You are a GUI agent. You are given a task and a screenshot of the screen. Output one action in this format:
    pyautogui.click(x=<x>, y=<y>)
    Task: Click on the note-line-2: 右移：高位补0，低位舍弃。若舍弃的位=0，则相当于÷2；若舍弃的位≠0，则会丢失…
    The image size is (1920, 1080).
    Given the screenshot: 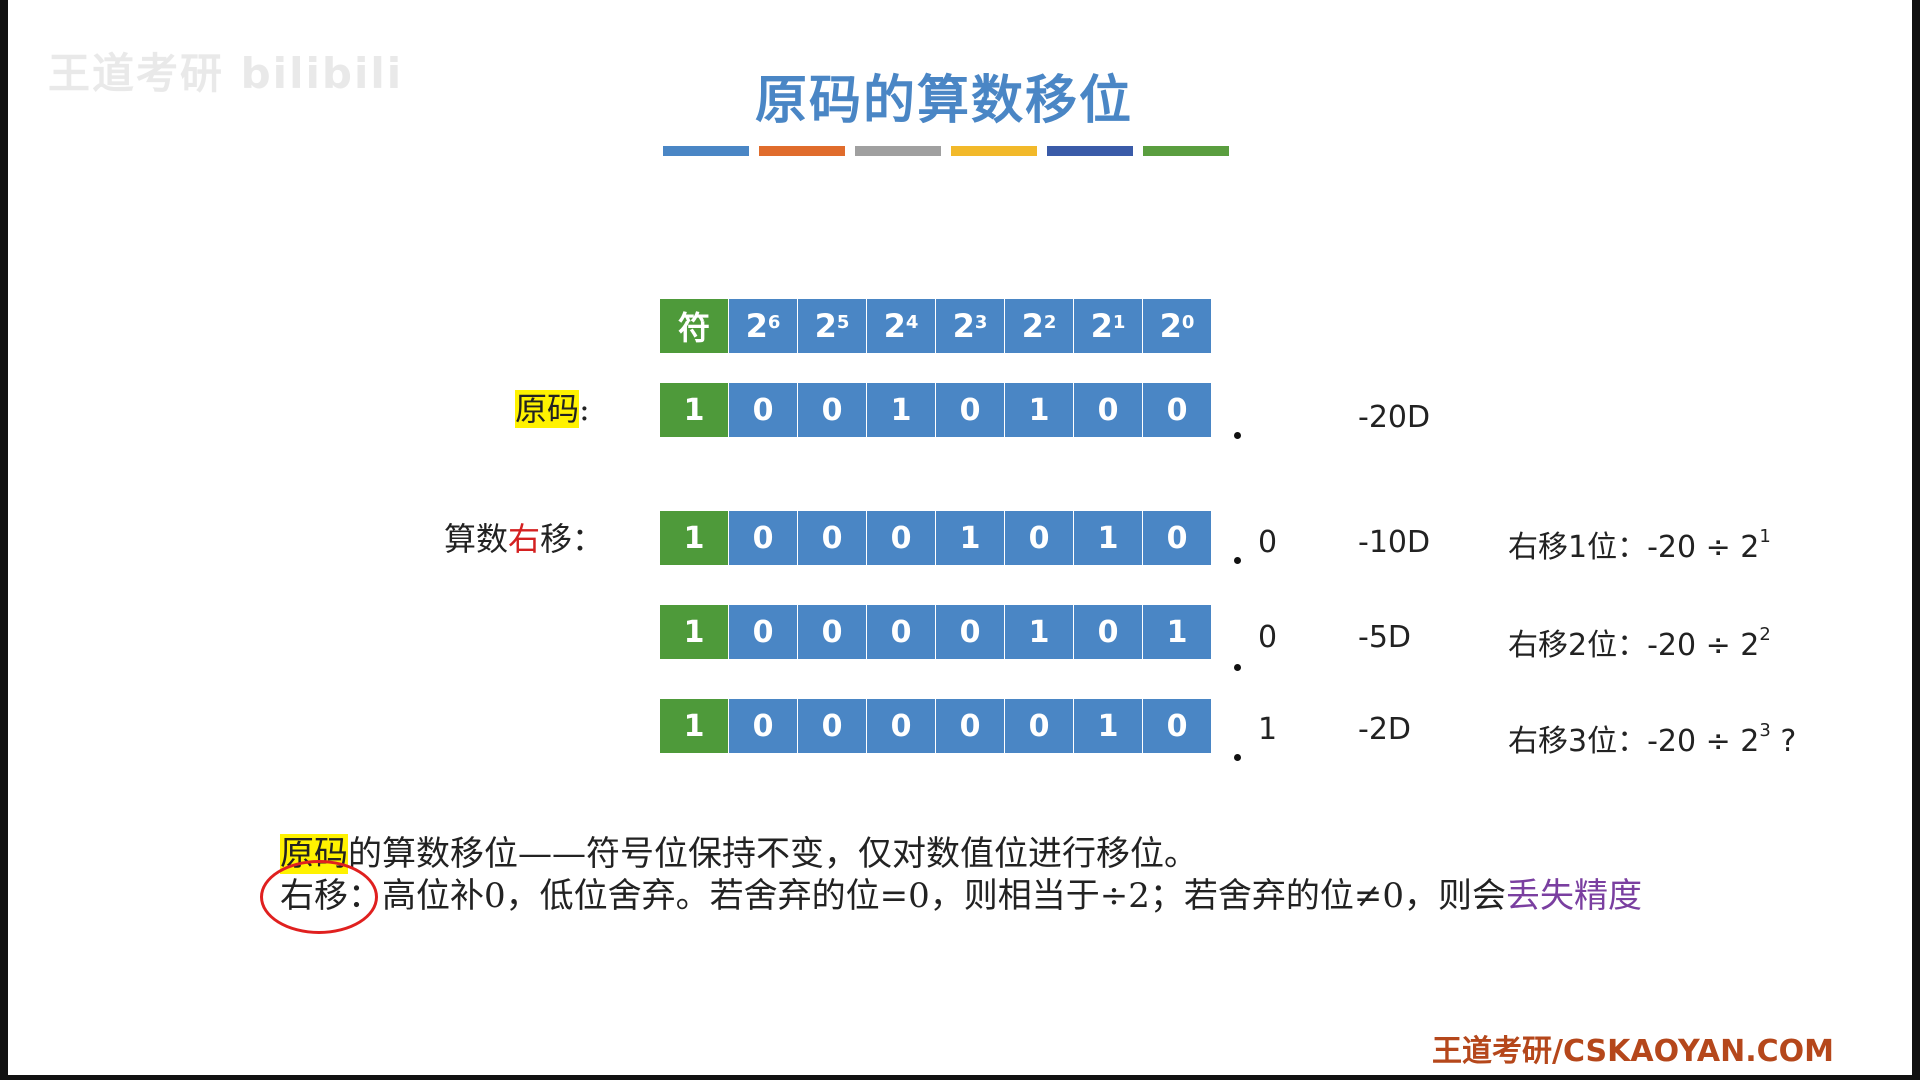 What is the action you would take?
    pyautogui.click(x=961, y=896)
    